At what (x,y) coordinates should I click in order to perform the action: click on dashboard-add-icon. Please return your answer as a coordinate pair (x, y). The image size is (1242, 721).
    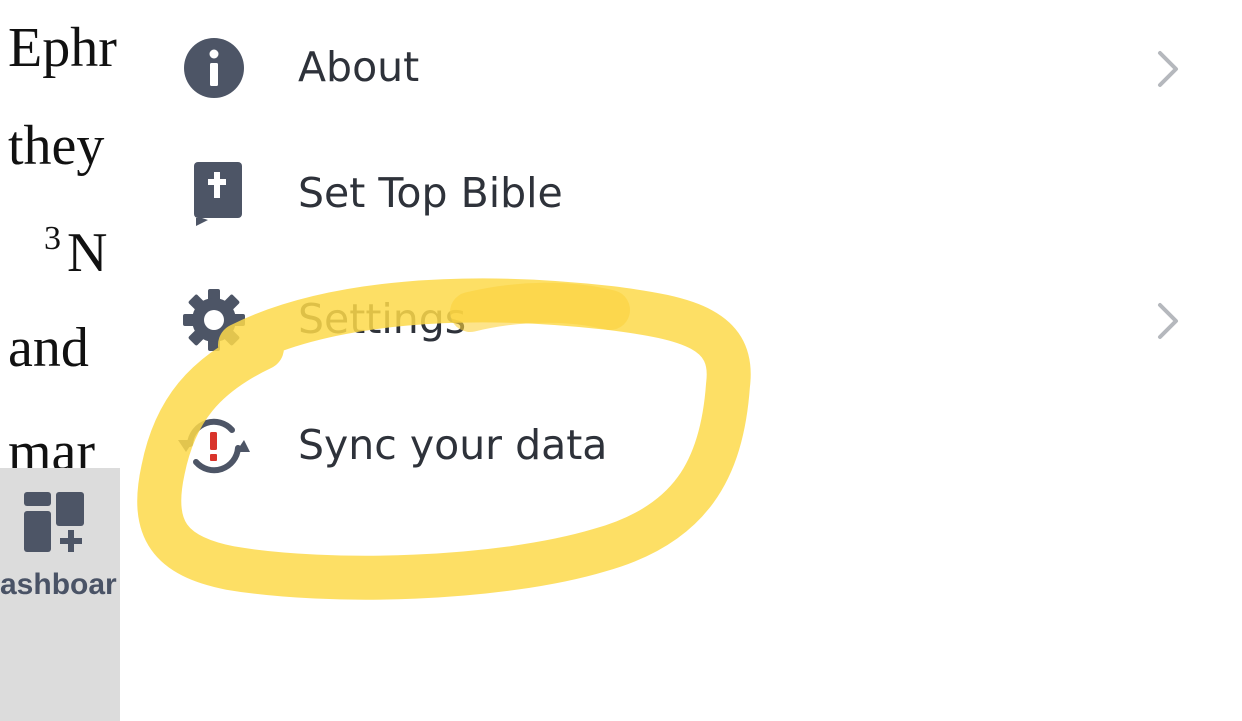
    Looking at the image, I should click on (56, 524).